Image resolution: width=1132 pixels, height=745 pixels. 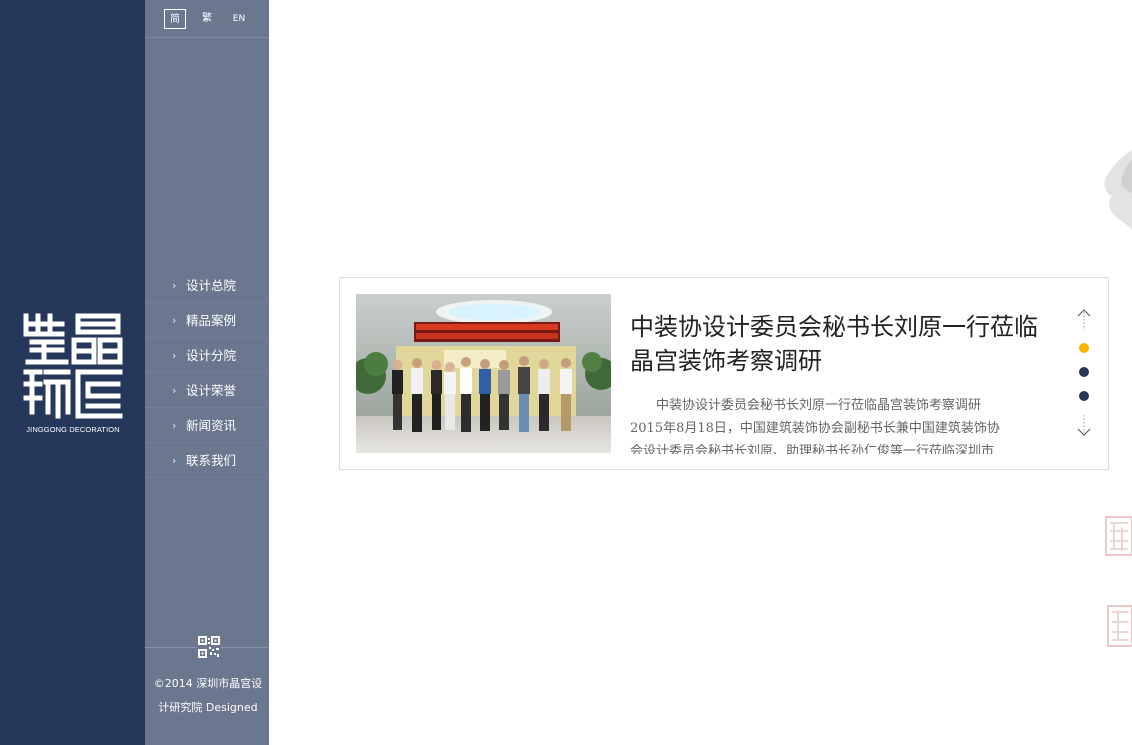 I want to click on ink-brush-decoration, so click(x=1118, y=190).